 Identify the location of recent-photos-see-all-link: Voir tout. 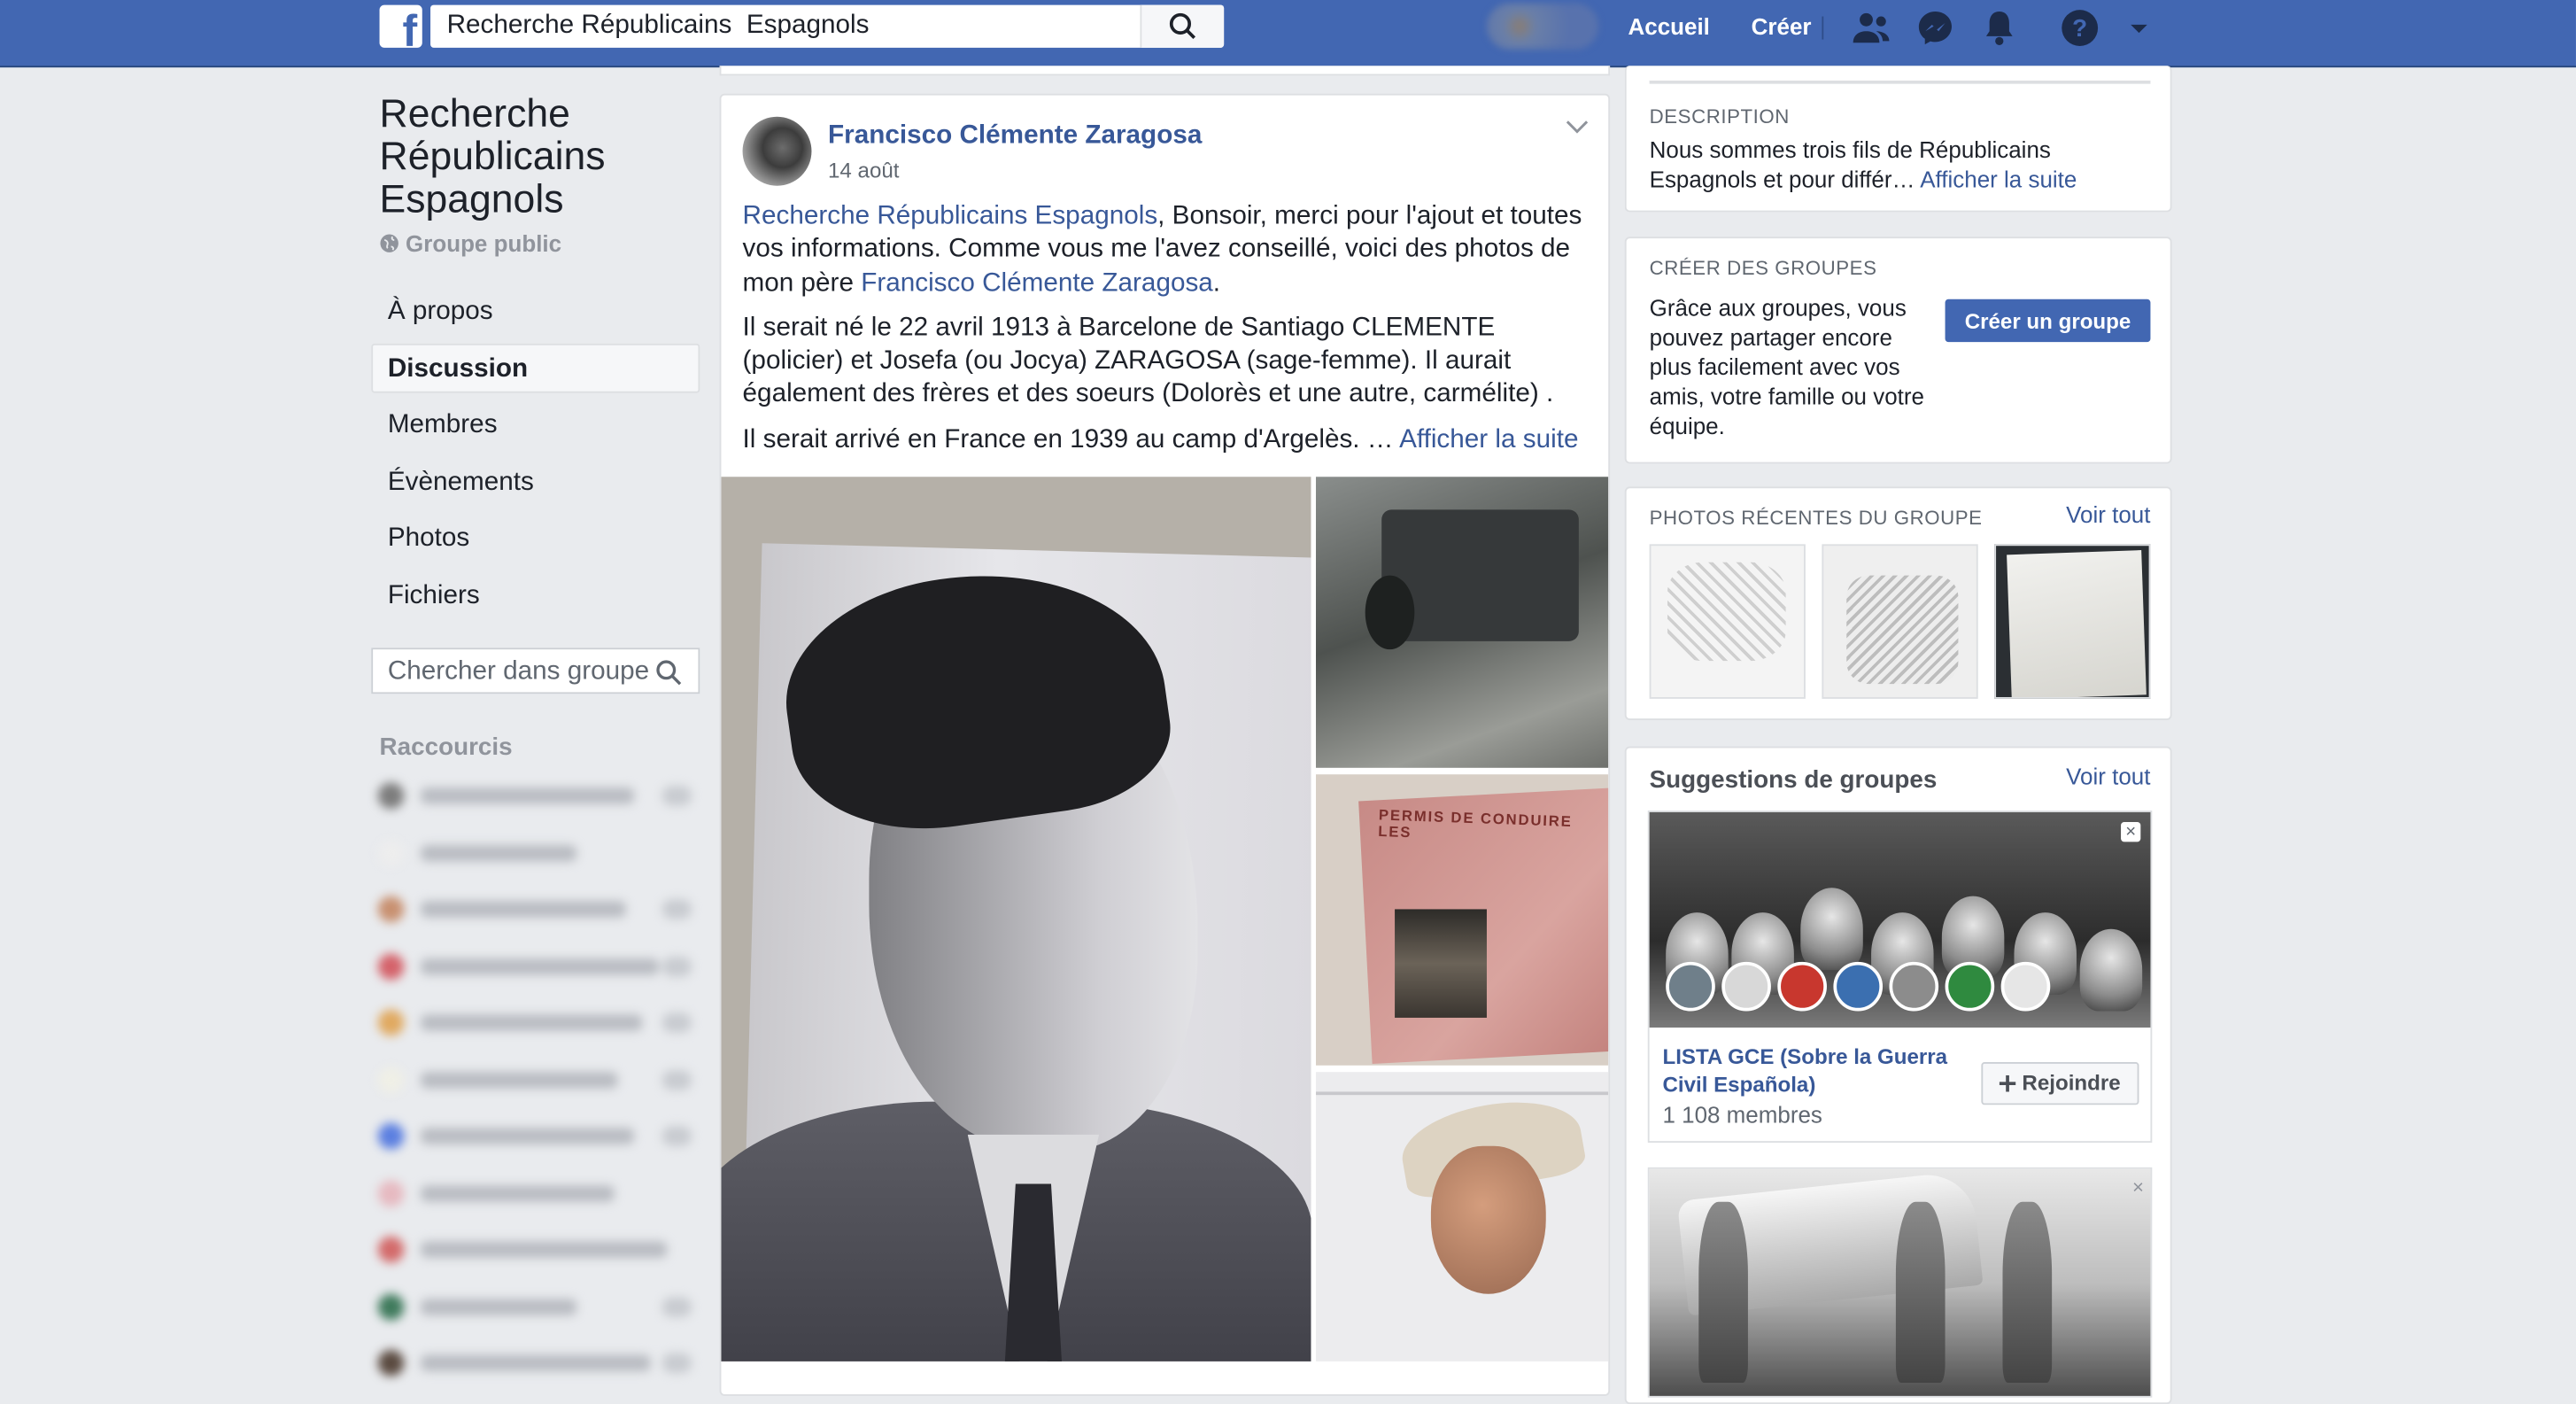
(2108, 514).